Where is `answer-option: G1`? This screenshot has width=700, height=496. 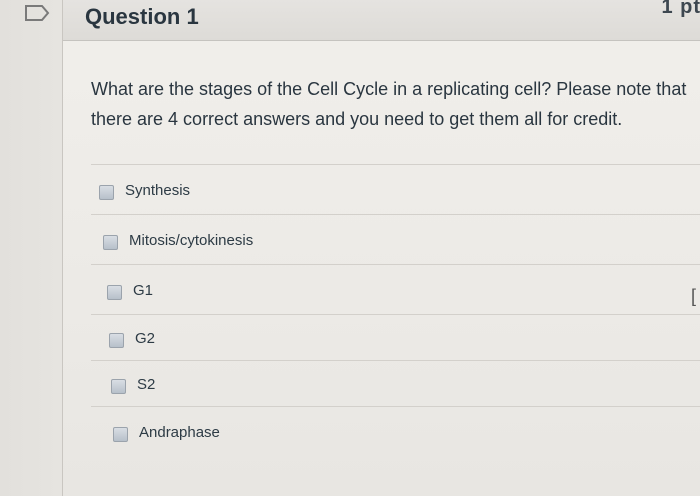 answer-option: G1 is located at coordinates (403, 293).